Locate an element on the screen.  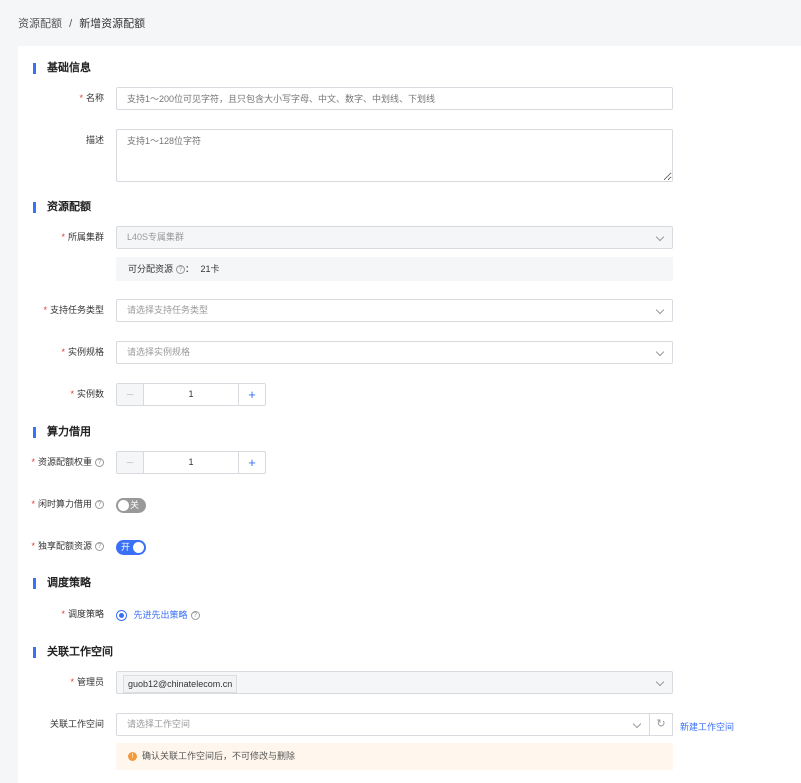
warning-alert: ! 确认关联工作空间后，不可修改与删除 is located at coordinates (394, 756).